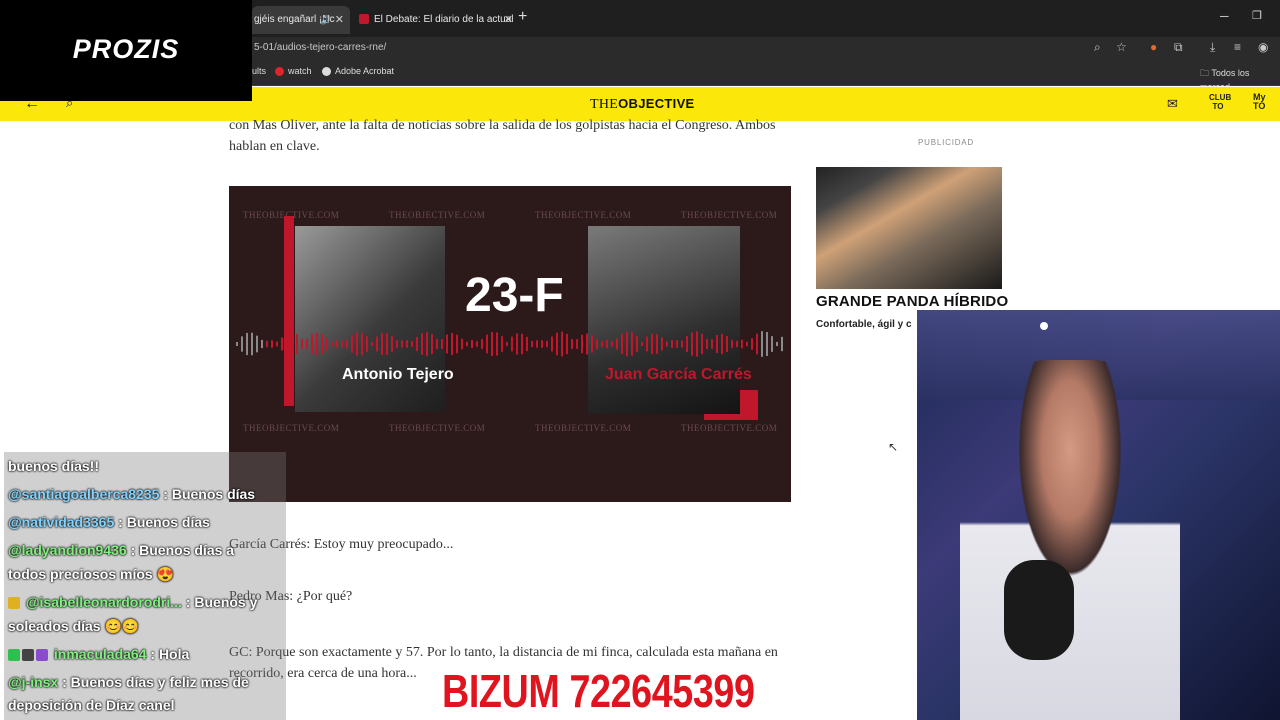 The height and width of the screenshot is (720, 1280). I want to click on chat-message: @ladyandion9436 : Buenos días a, so click(121, 550).